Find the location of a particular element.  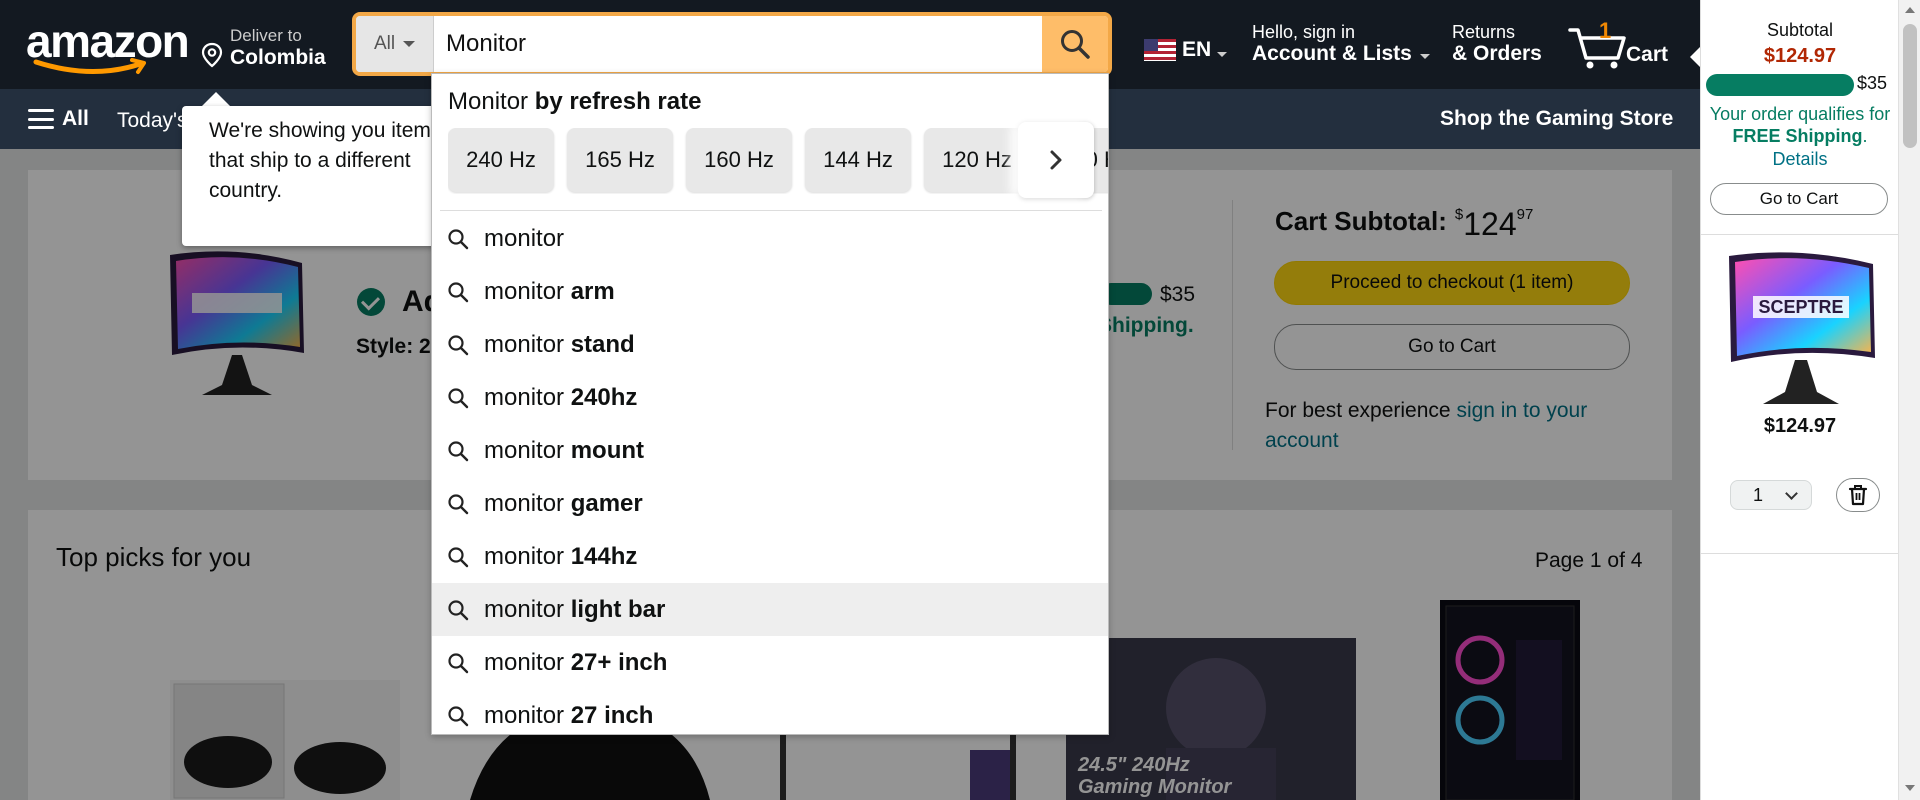

suggestion-text: monitor 27+ inch is located at coordinates (575, 663).